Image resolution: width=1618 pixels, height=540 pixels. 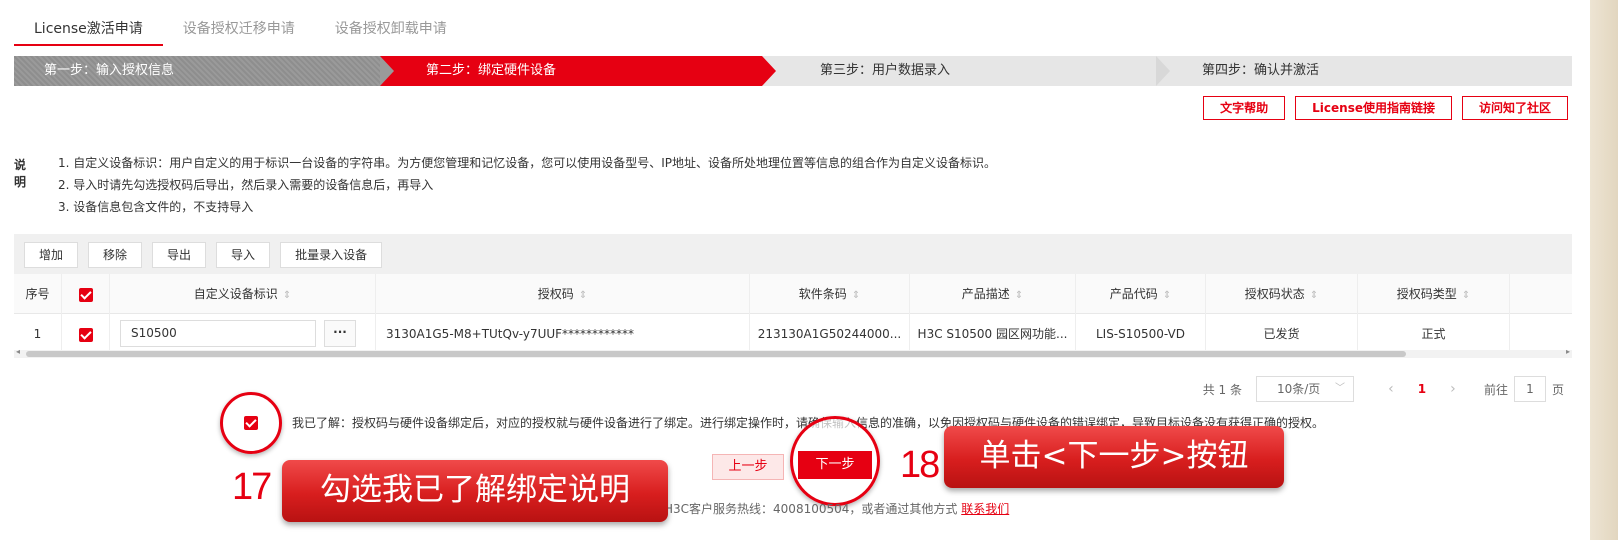 What do you see at coordinates (1364, 71) in the screenshot?
I see `step-4: 第四步：确认并激活` at bounding box center [1364, 71].